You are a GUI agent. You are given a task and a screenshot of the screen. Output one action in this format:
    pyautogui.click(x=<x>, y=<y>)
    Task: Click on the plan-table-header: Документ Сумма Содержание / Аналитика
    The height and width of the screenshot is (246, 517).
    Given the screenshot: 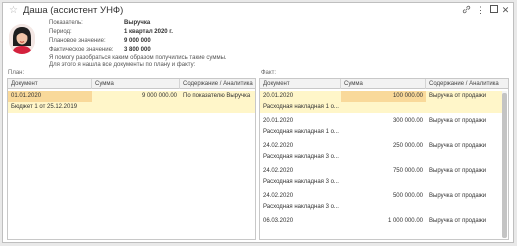 What is the action you would take?
    pyautogui.click(x=131, y=84)
    